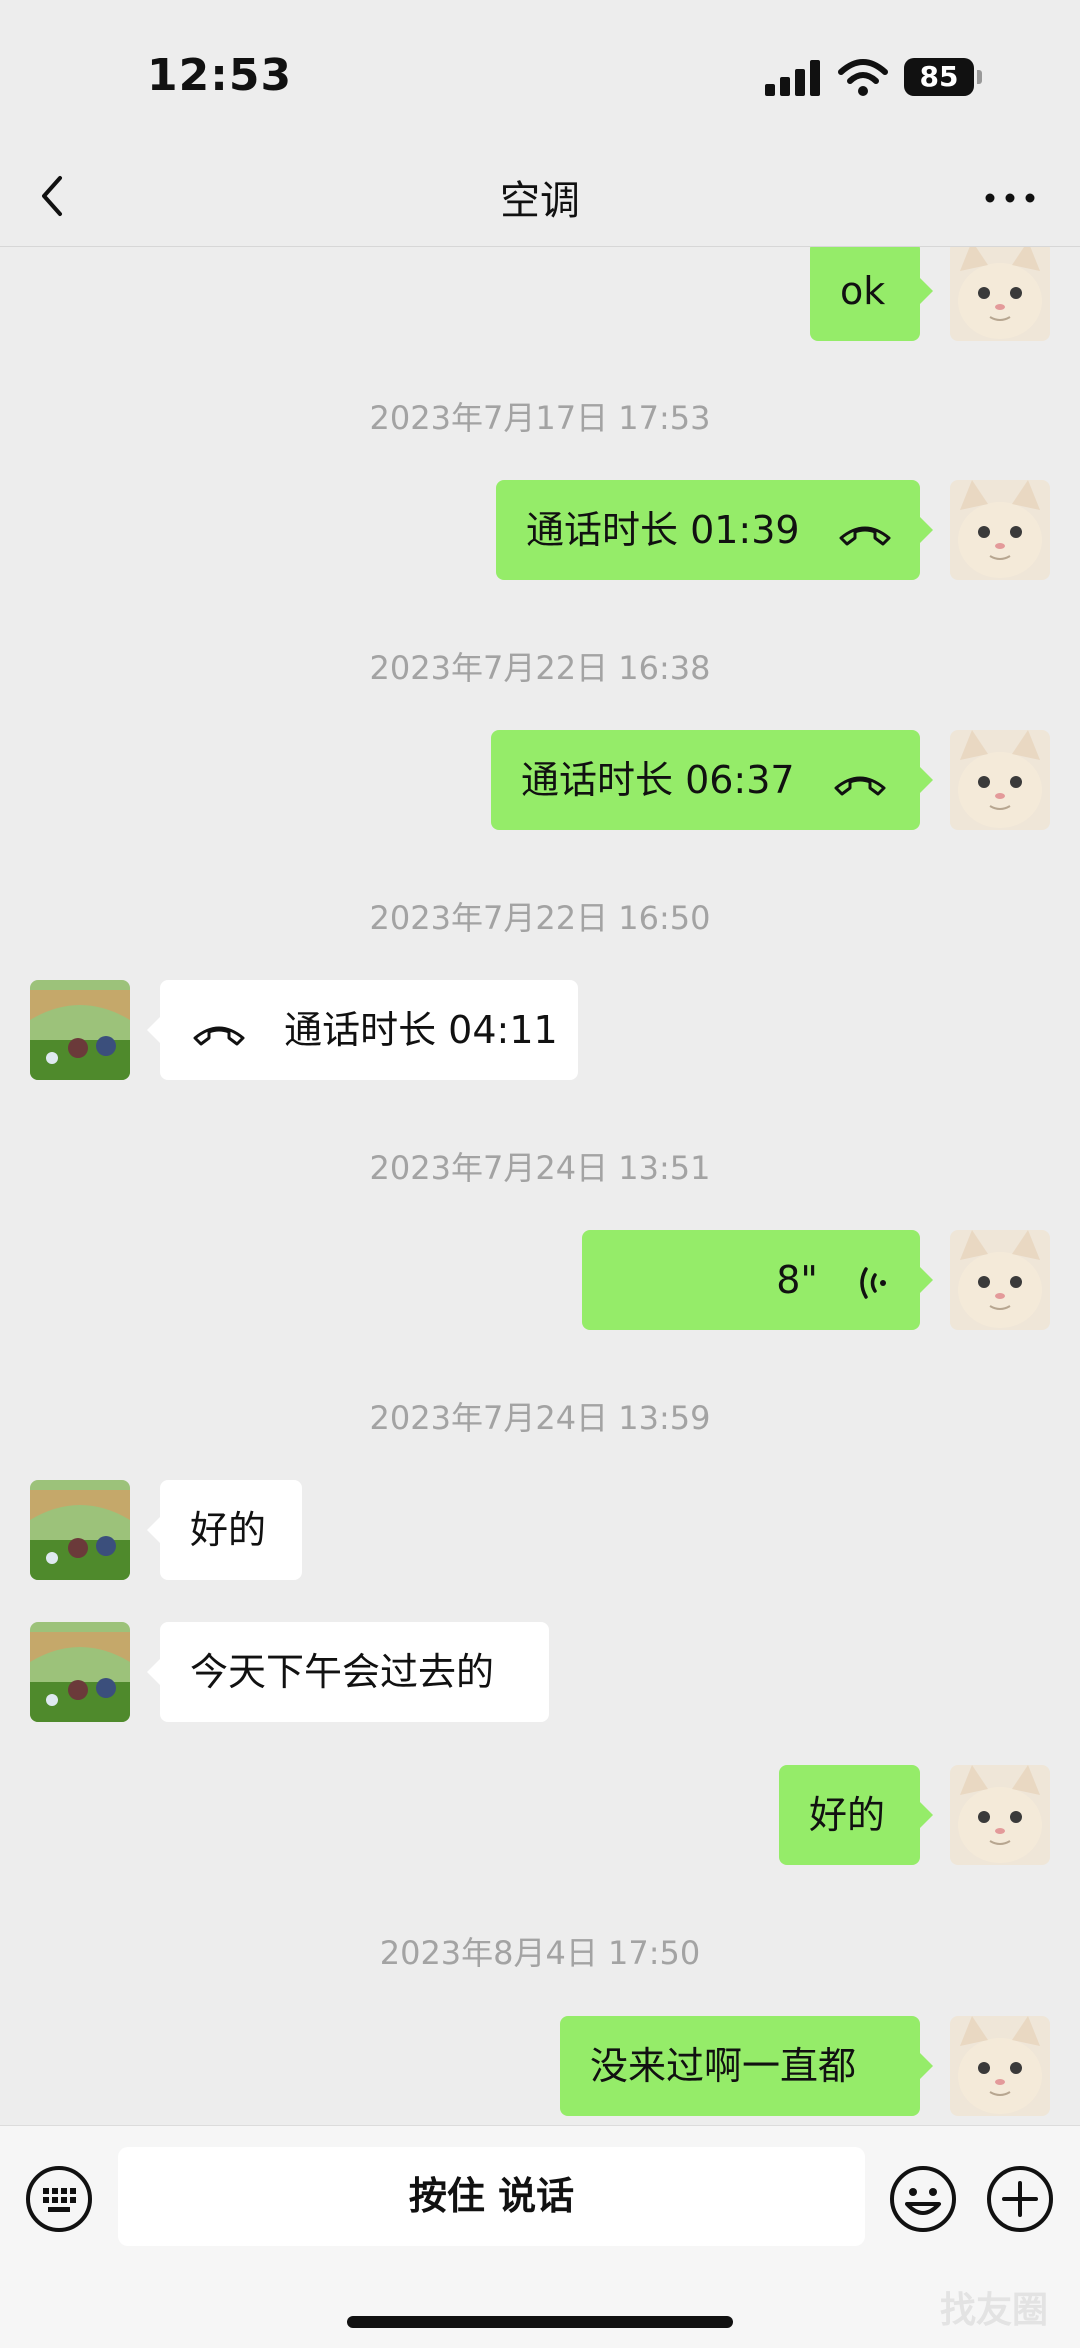  What do you see at coordinates (658, 780) in the screenshot?
I see `call-duration-text: 通话时长 06:37` at bounding box center [658, 780].